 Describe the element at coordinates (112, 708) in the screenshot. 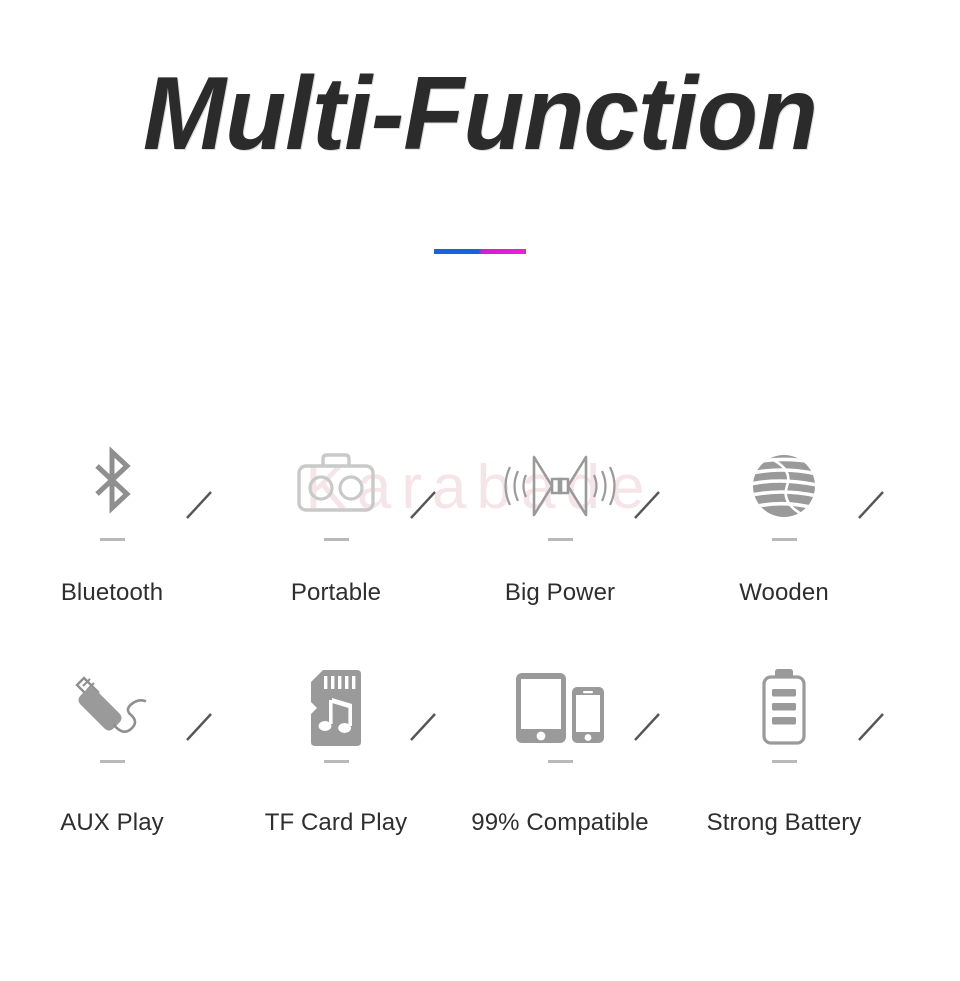

I see `audio-jack-icon` at that location.